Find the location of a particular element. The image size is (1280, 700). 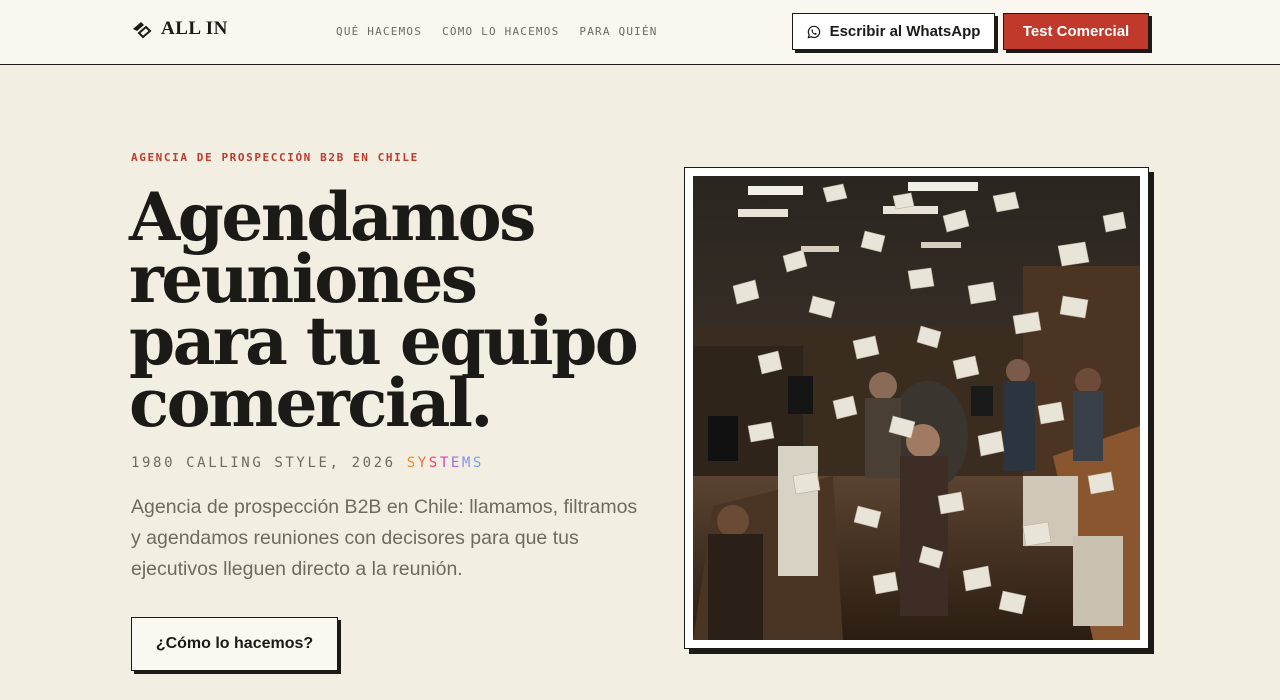

tagline-prefix: 1980 CALLING STYLE, 2026 is located at coordinates (269, 463).